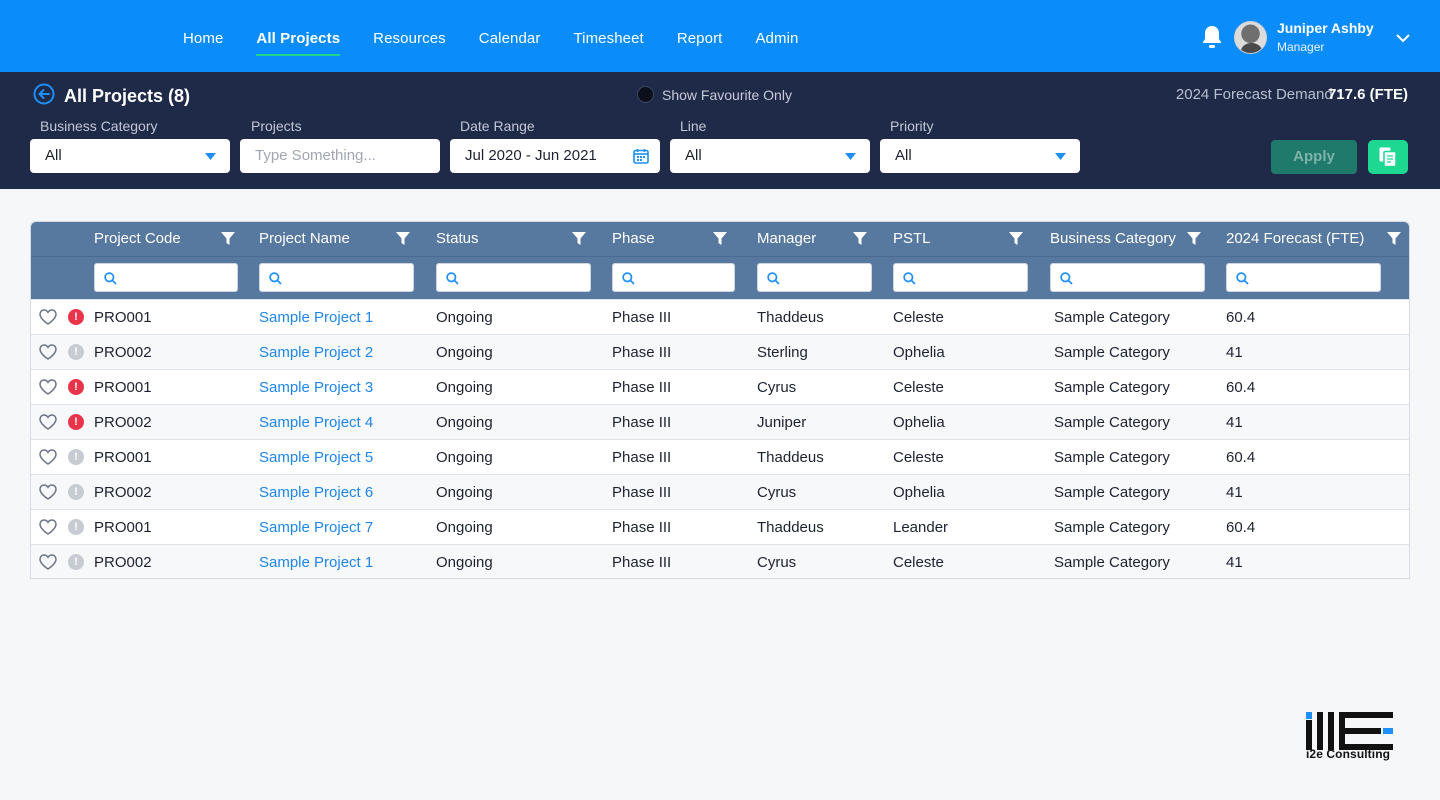  Describe the element at coordinates (409, 36) in the screenshot. I see `nav-item-resources: Resources` at that location.